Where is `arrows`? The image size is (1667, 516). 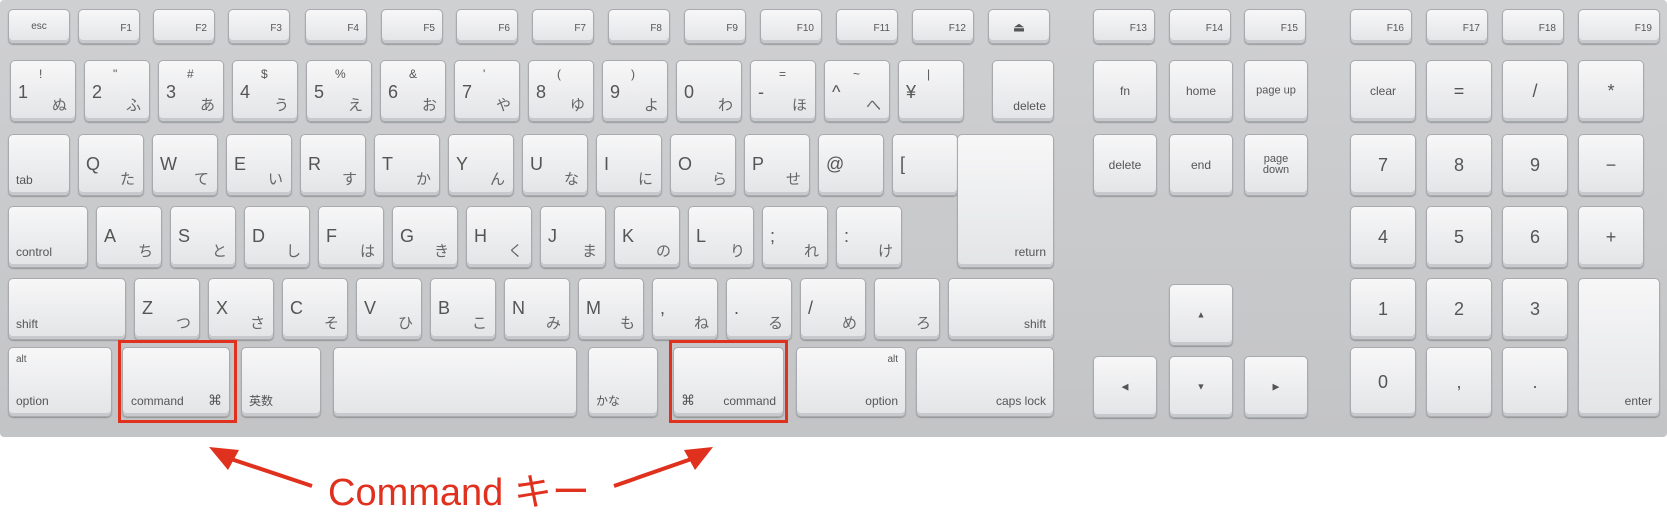
arrows is located at coordinates (461, 467).